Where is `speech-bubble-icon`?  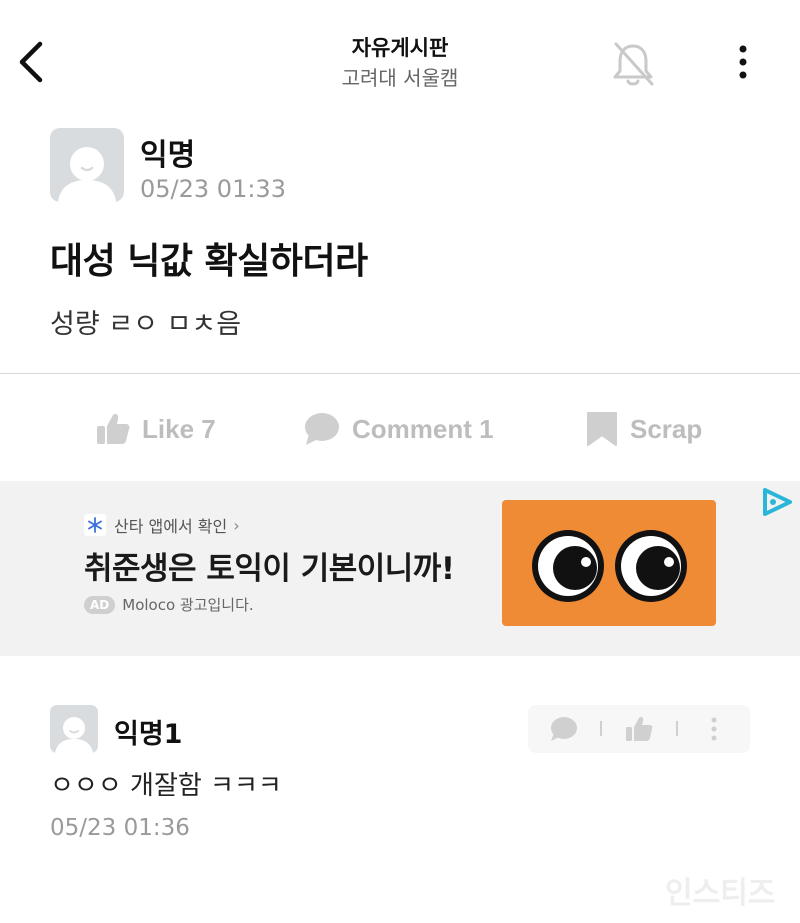 speech-bubble-icon is located at coordinates (322, 429).